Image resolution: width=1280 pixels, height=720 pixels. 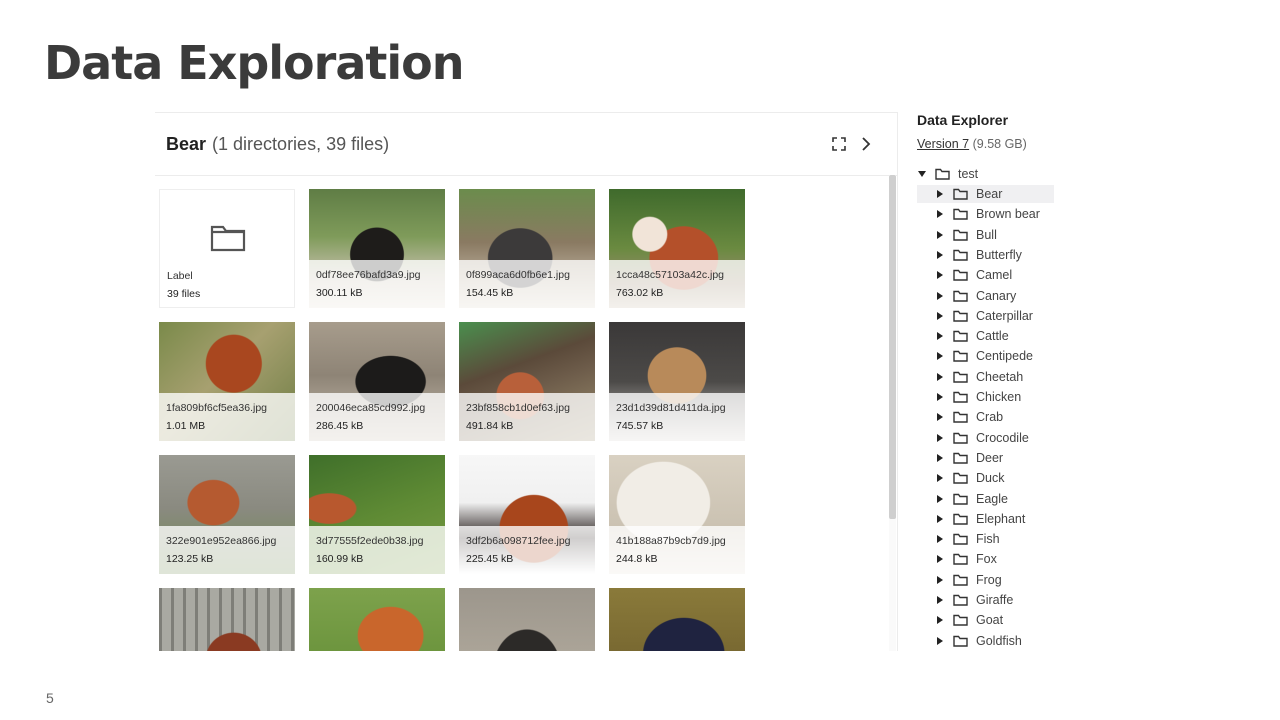 What do you see at coordinates (377, 514) in the screenshot?
I see `file-tile: 3d77555f2ede0b38.jpg 160.99 kB` at bounding box center [377, 514].